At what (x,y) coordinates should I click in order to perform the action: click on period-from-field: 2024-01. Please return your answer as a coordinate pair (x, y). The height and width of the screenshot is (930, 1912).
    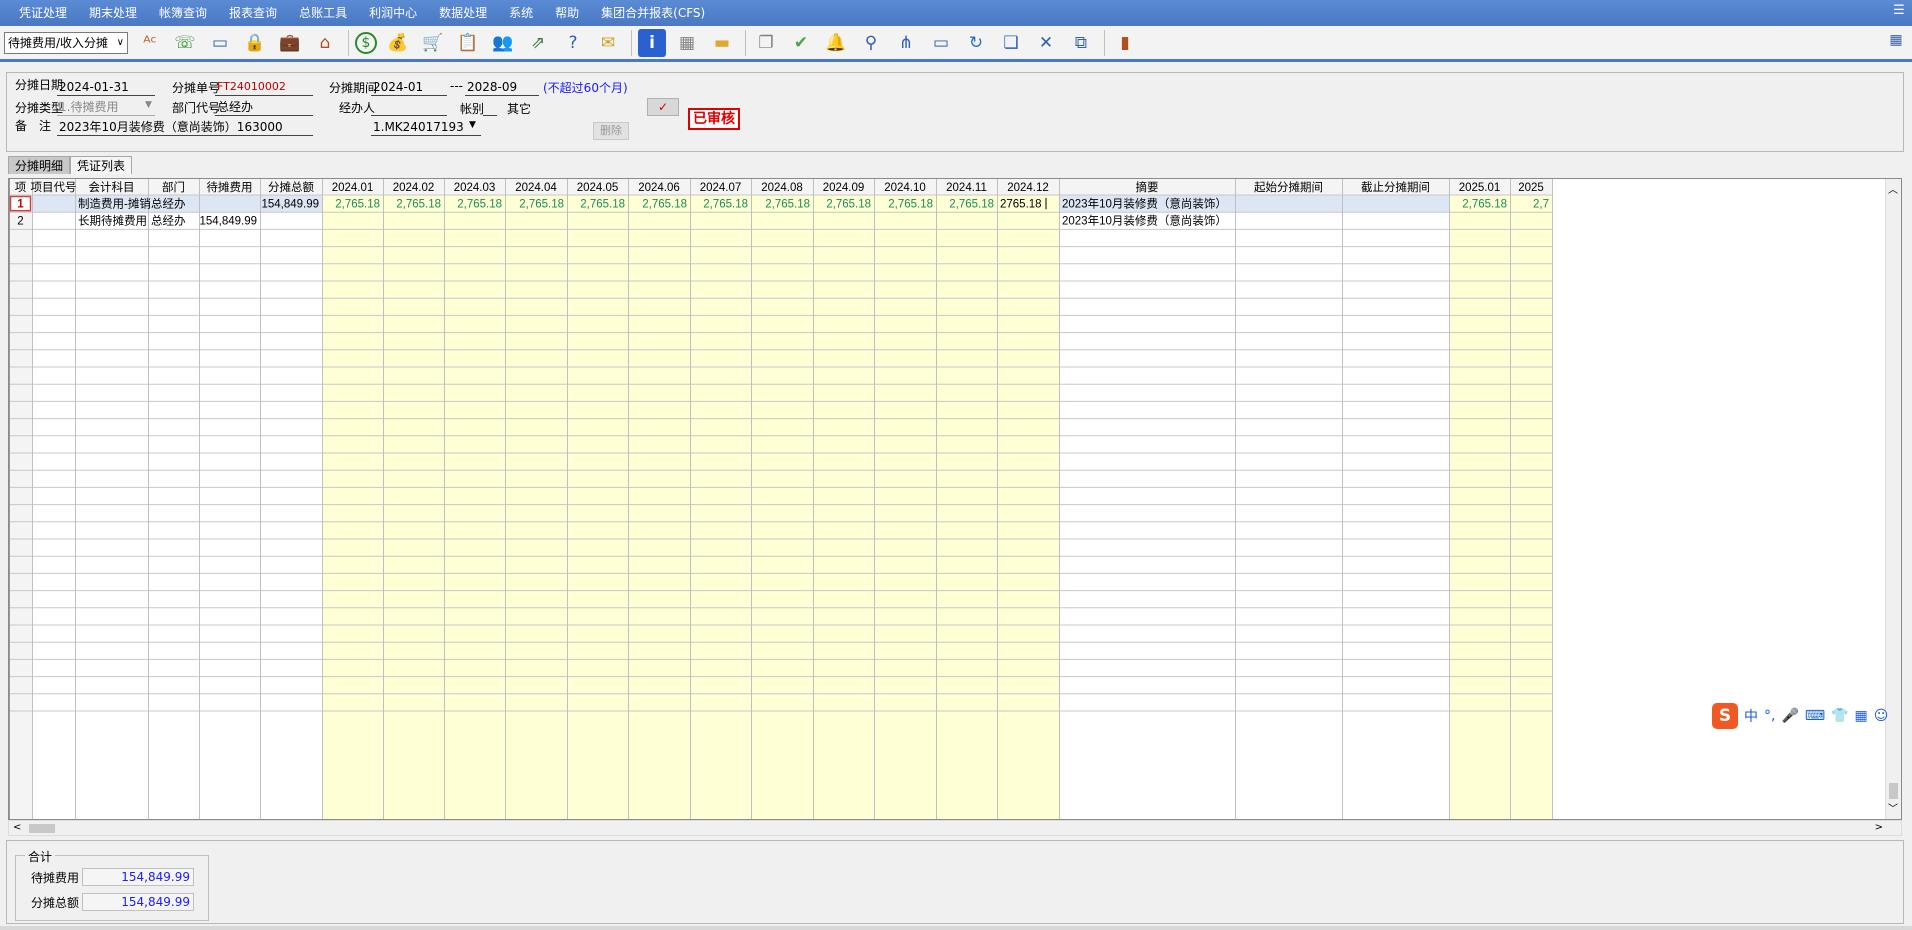
    Looking at the image, I should click on (409, 87).